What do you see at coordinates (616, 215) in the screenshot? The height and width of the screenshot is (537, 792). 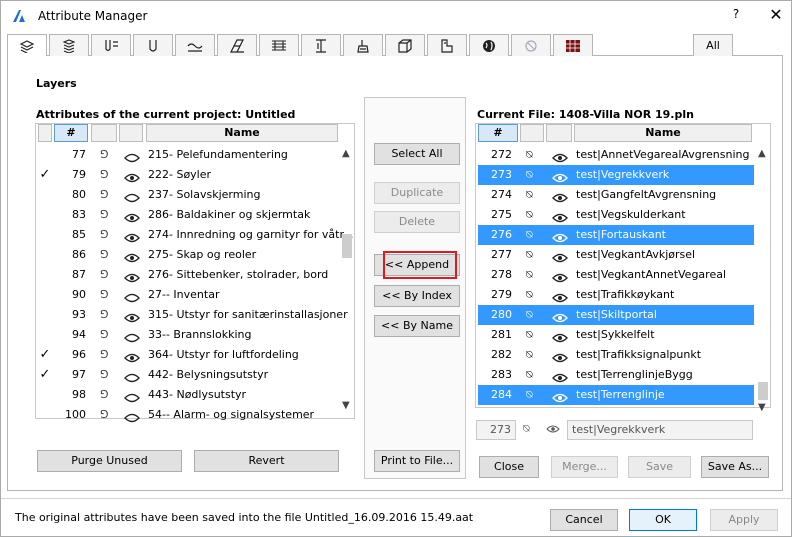 I see `list-item: 275 ⍉ test|Vegskulderkant` at bounding box center [616, 215].